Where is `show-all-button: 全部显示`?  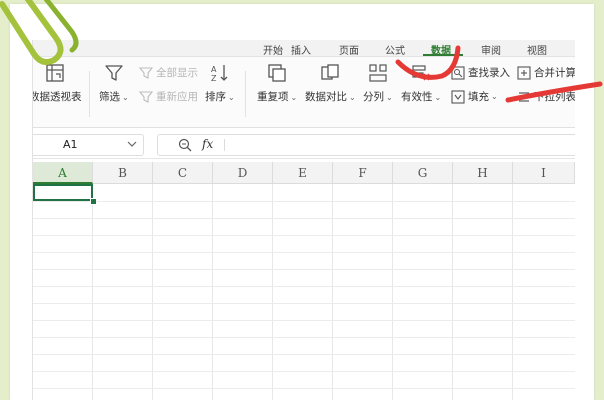 show-all-button: 全部显示 is located at coordinates (168, 72).